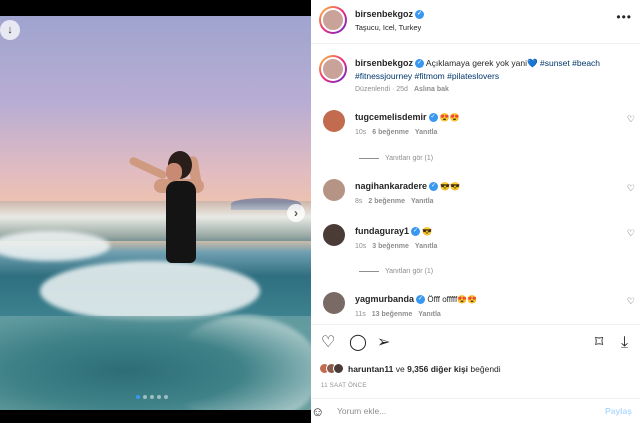 This screenshot has height=423, width=640. What do you see at coordinates (427, 76) in the screenshot?
I see `caption-hashtags: #fitnessjourney #fitmom #pilateslovers` at bounding box center [427, 76].